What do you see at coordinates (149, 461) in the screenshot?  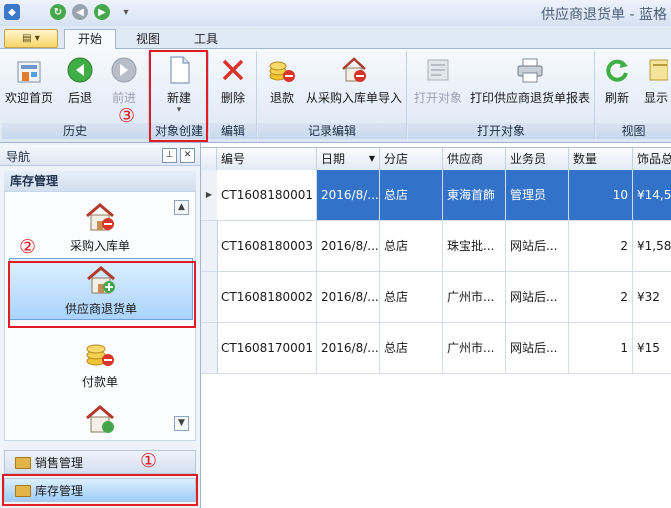 I see `annotation-one: ①` at bounding box center [149, 461].